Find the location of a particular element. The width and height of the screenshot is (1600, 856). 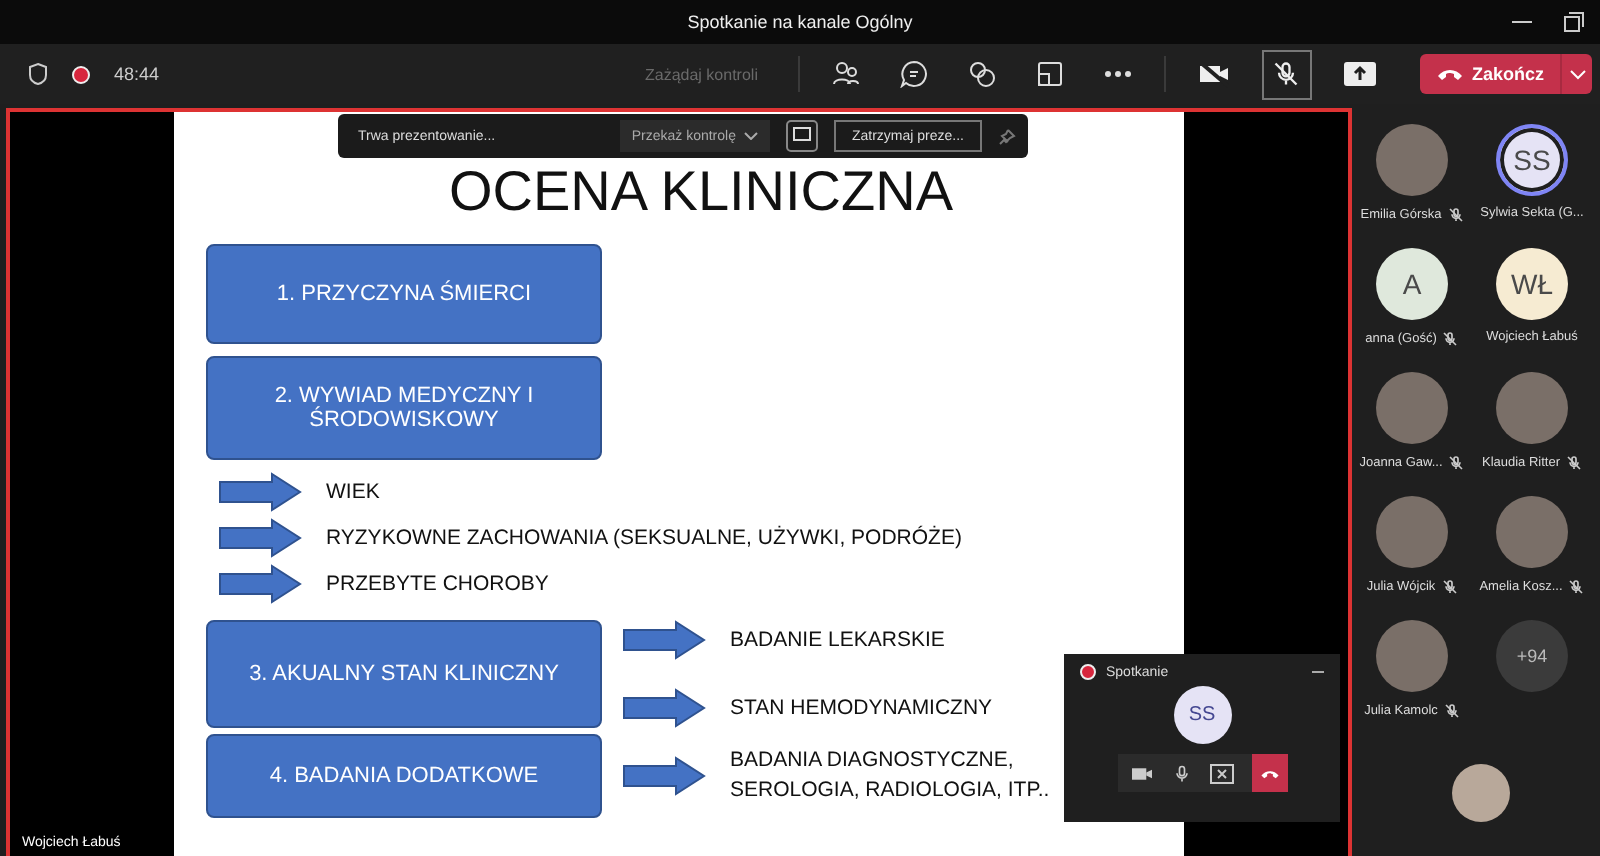

meeting-timer: 48:44 is located at coordinates (137, 74).